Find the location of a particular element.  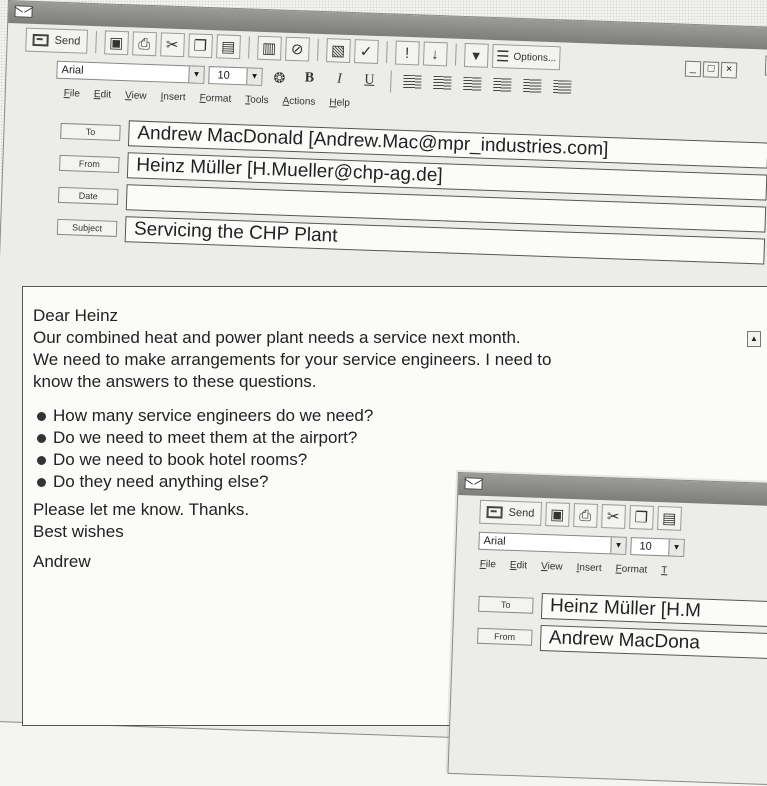

decrease-indent-icon is located at coordinates (532, 86).